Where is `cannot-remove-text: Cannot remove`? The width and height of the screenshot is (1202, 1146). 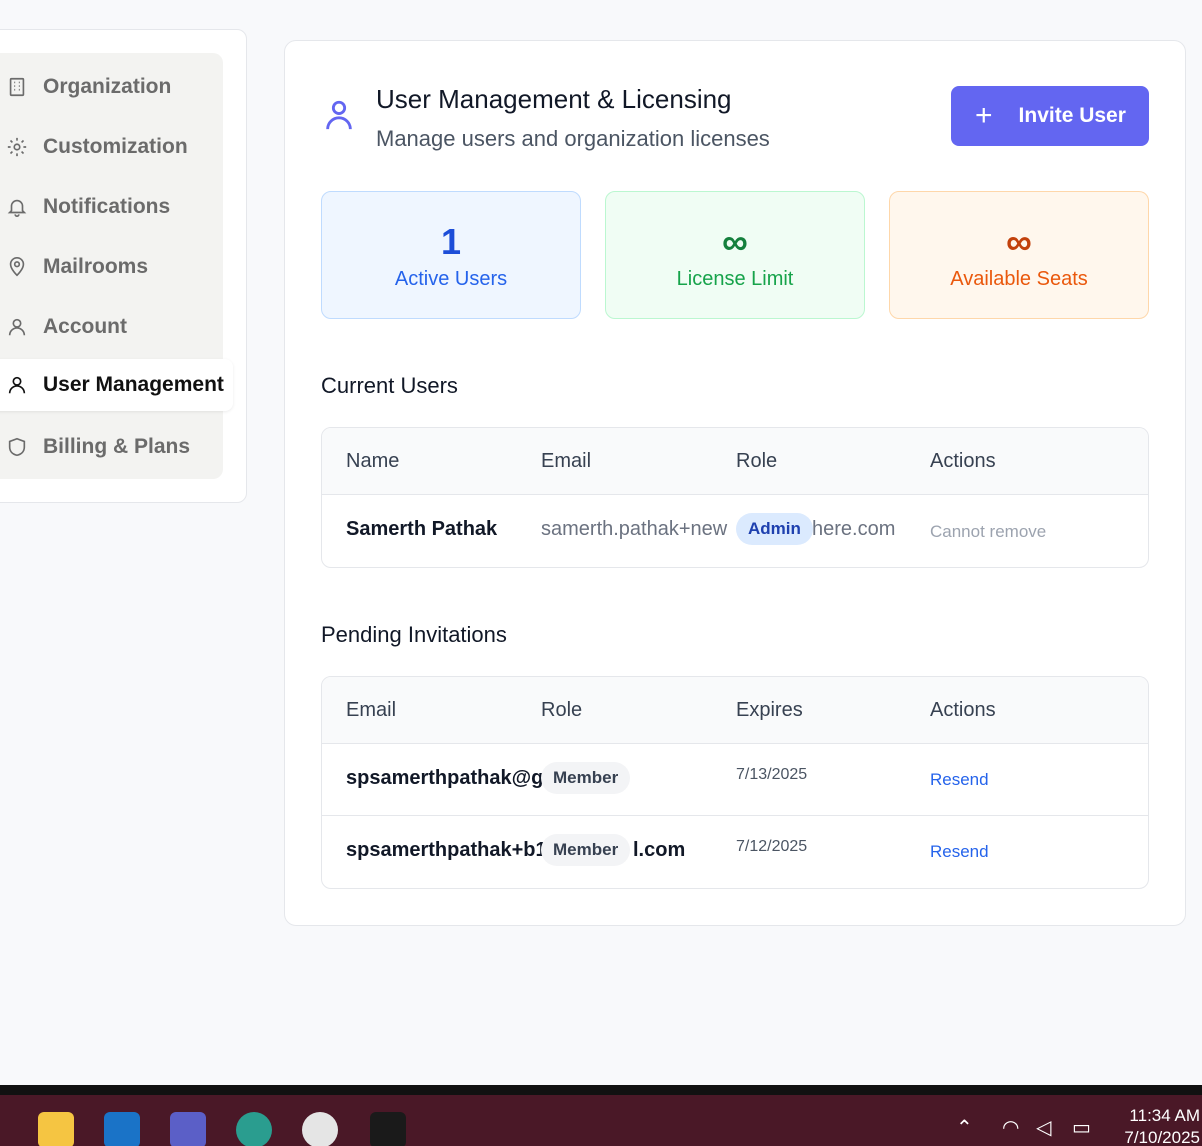
cannot-remove-text: Cannot remove is located at coordinates (988, 531).